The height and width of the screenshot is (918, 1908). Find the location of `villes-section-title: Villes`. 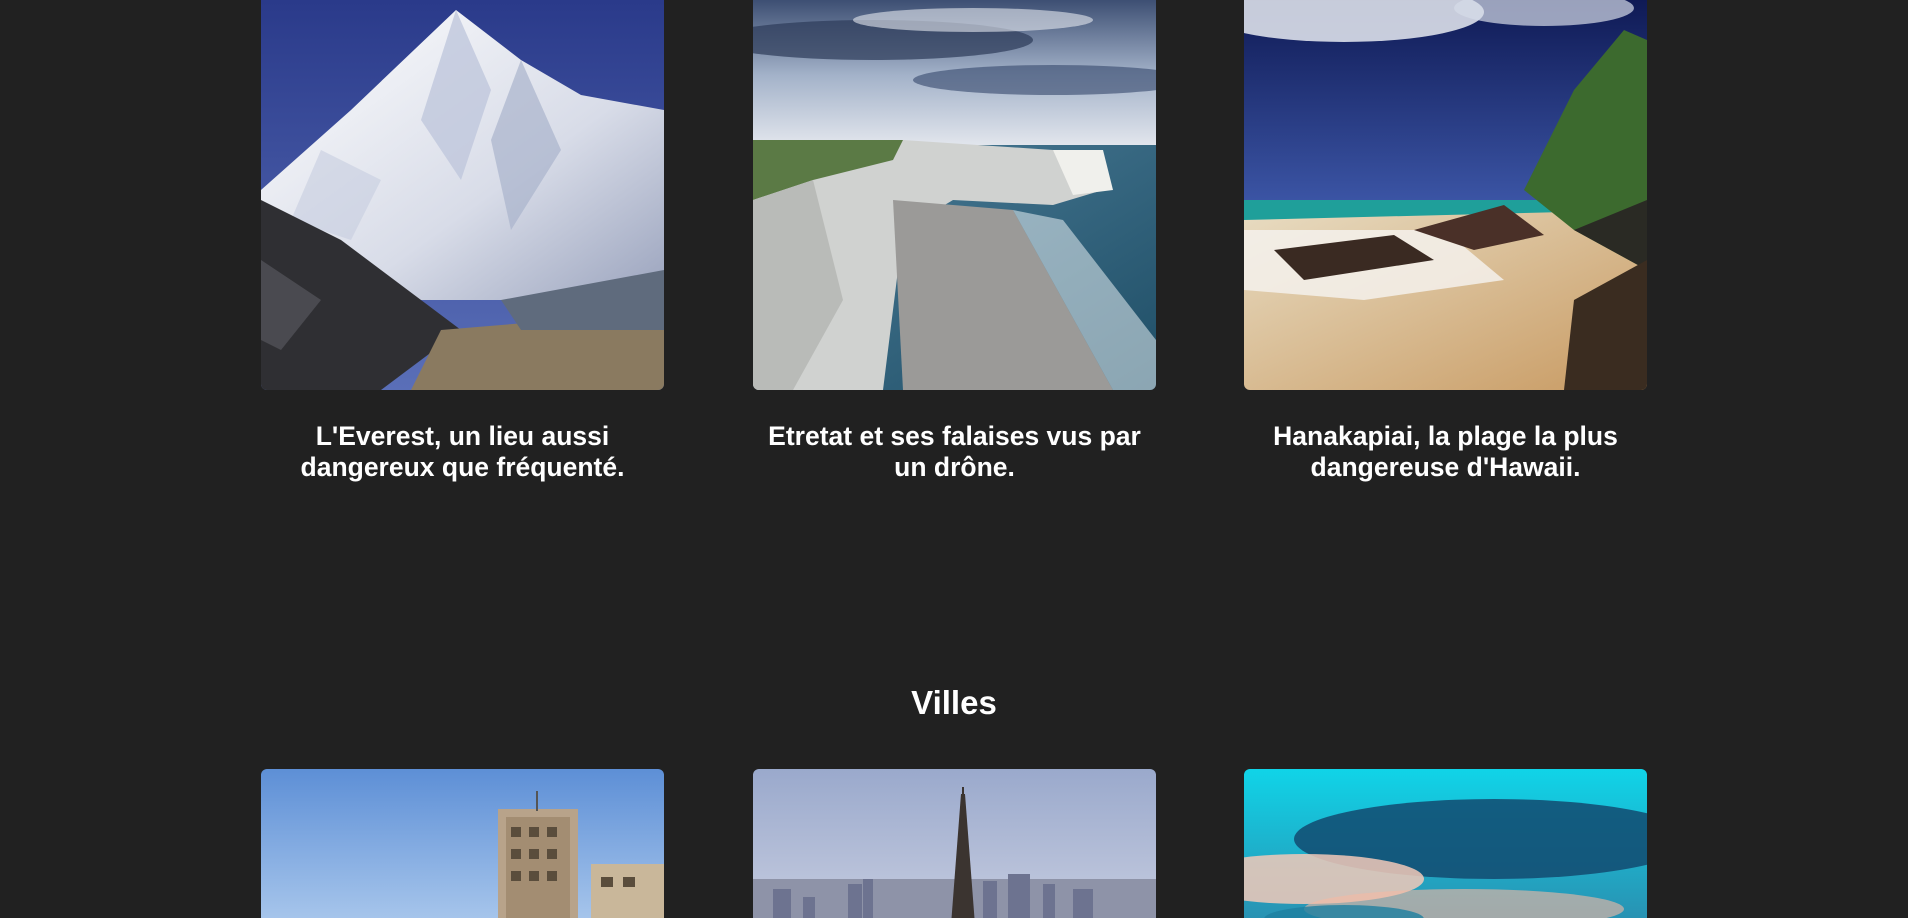

villes-section-title: Villes is located at coordinates (954, 702).